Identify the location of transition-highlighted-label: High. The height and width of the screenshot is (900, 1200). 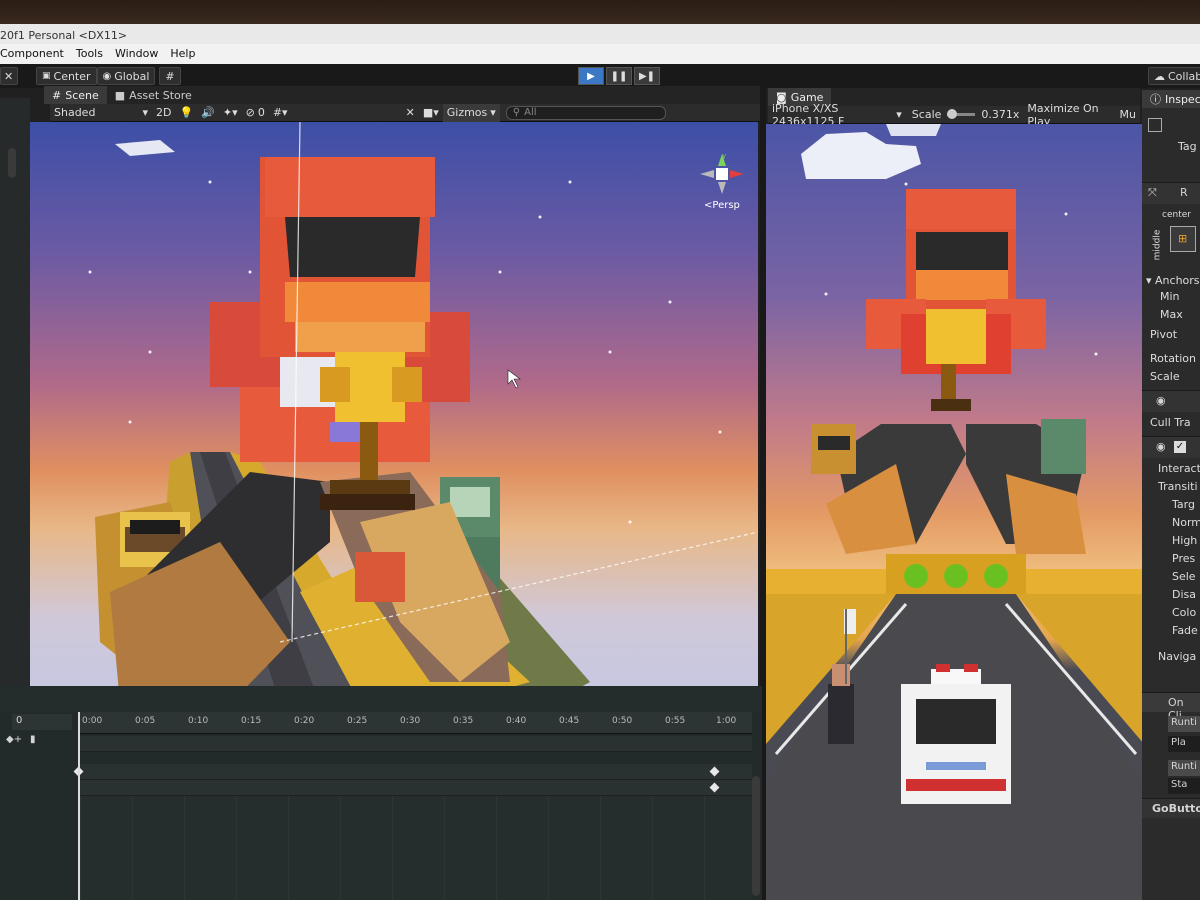
(1185, 540).